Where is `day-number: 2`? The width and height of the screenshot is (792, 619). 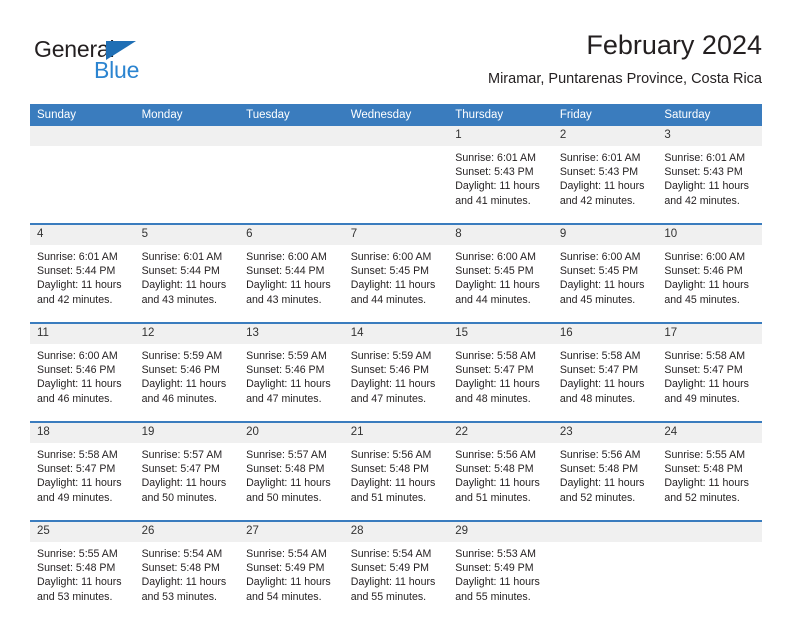
day-number: 2 is located at coordinates (605, 136).